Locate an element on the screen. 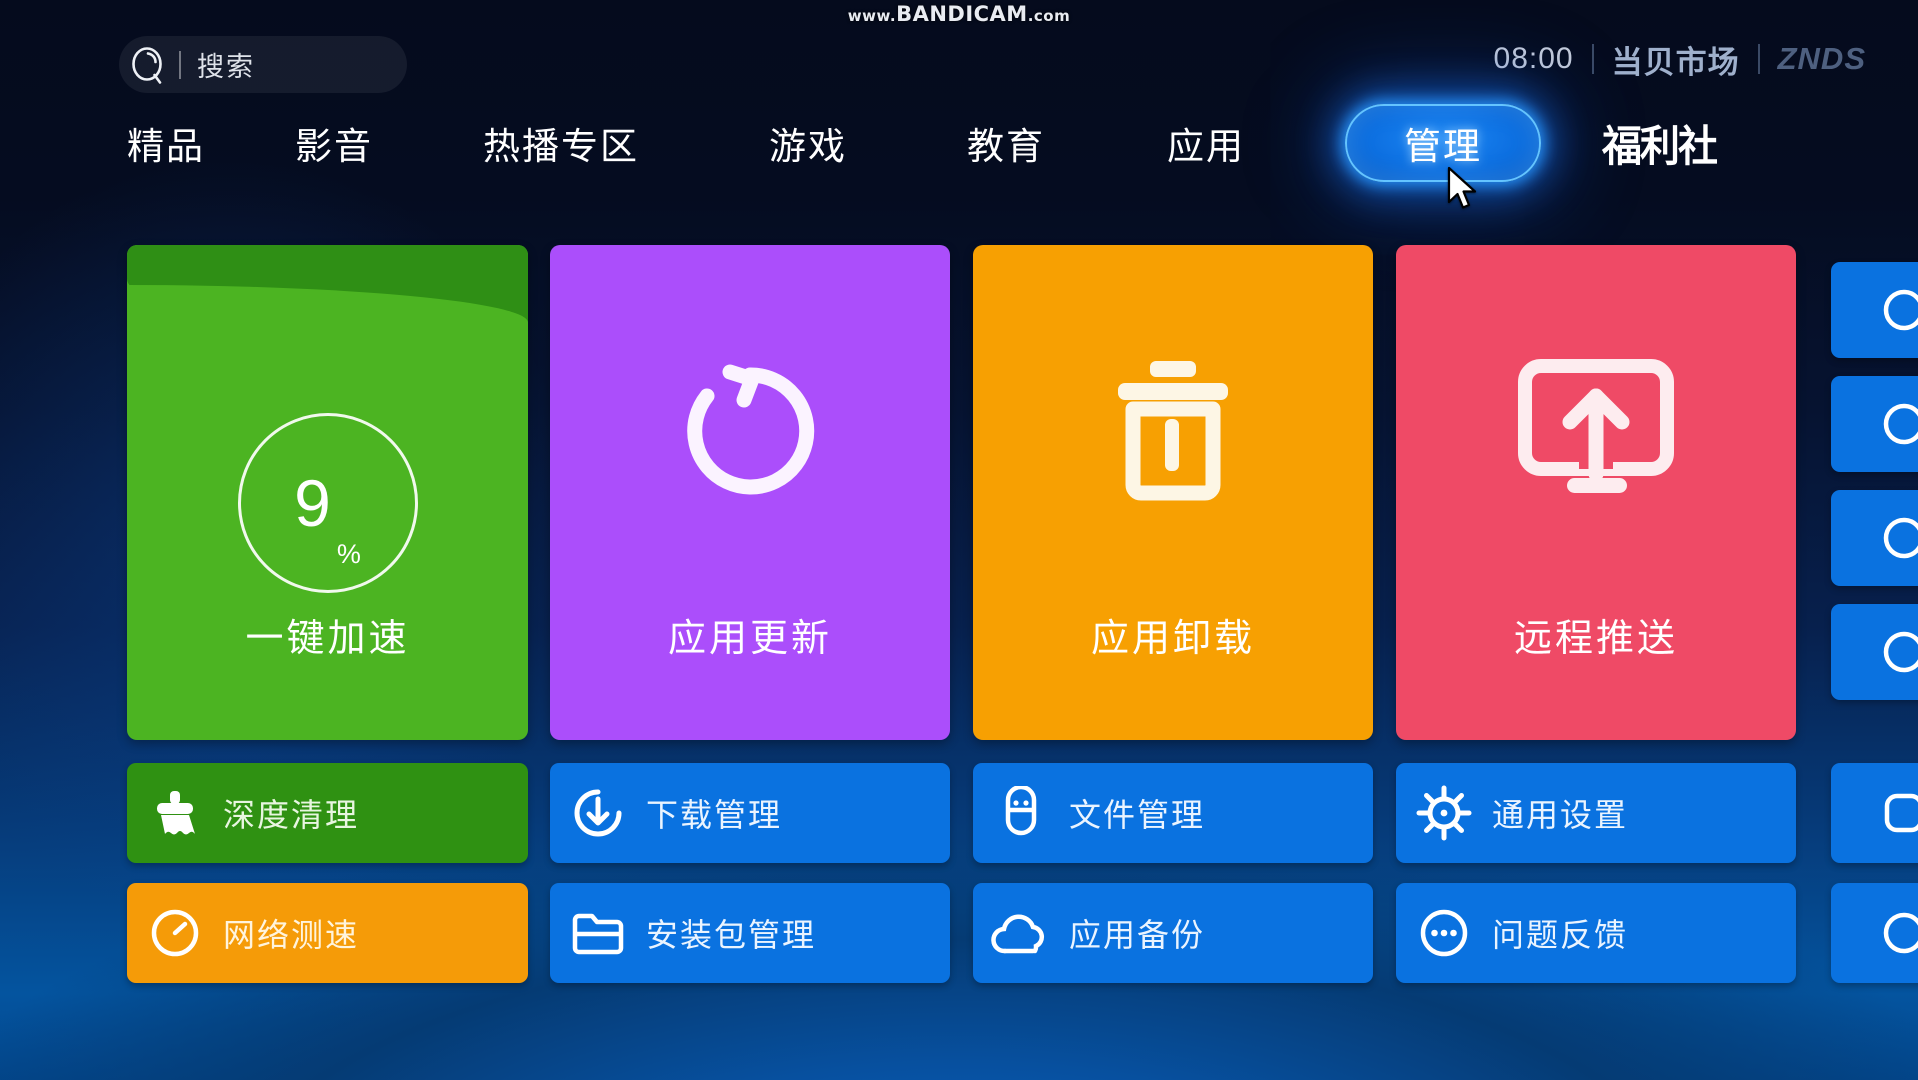  button-label: 深度清理 is located at coordinates (291, 815).